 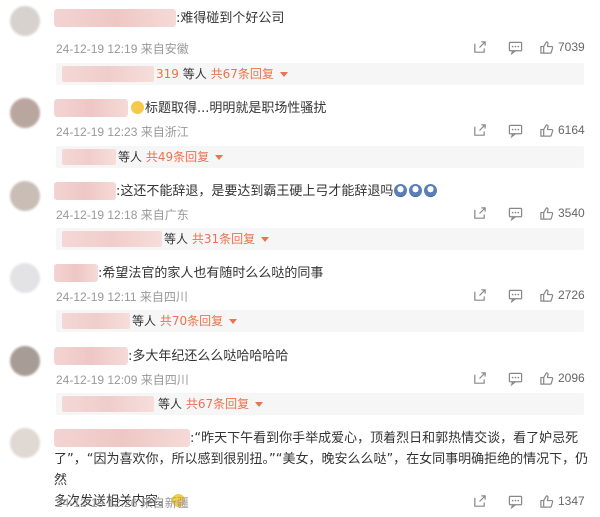 What do you see at coordinates (122, 297) in the screenshot?
I see `comment-meta: 24-12-19 12:11 来自四川` at bounding box center [122, 297].